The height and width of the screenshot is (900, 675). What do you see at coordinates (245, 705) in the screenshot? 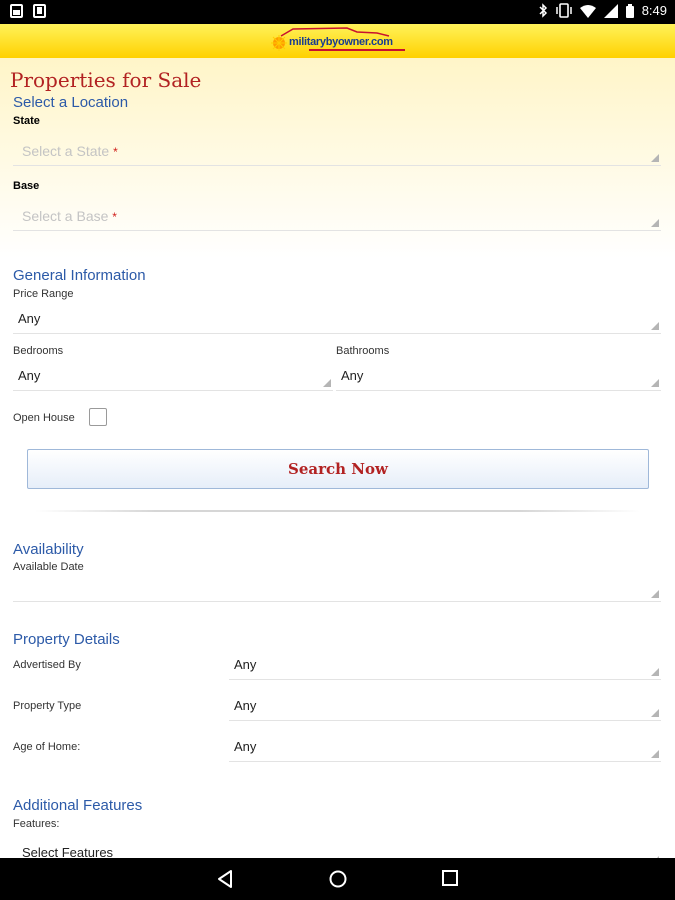
I see `property-type-value: Any` at bounding box center [245, 705].